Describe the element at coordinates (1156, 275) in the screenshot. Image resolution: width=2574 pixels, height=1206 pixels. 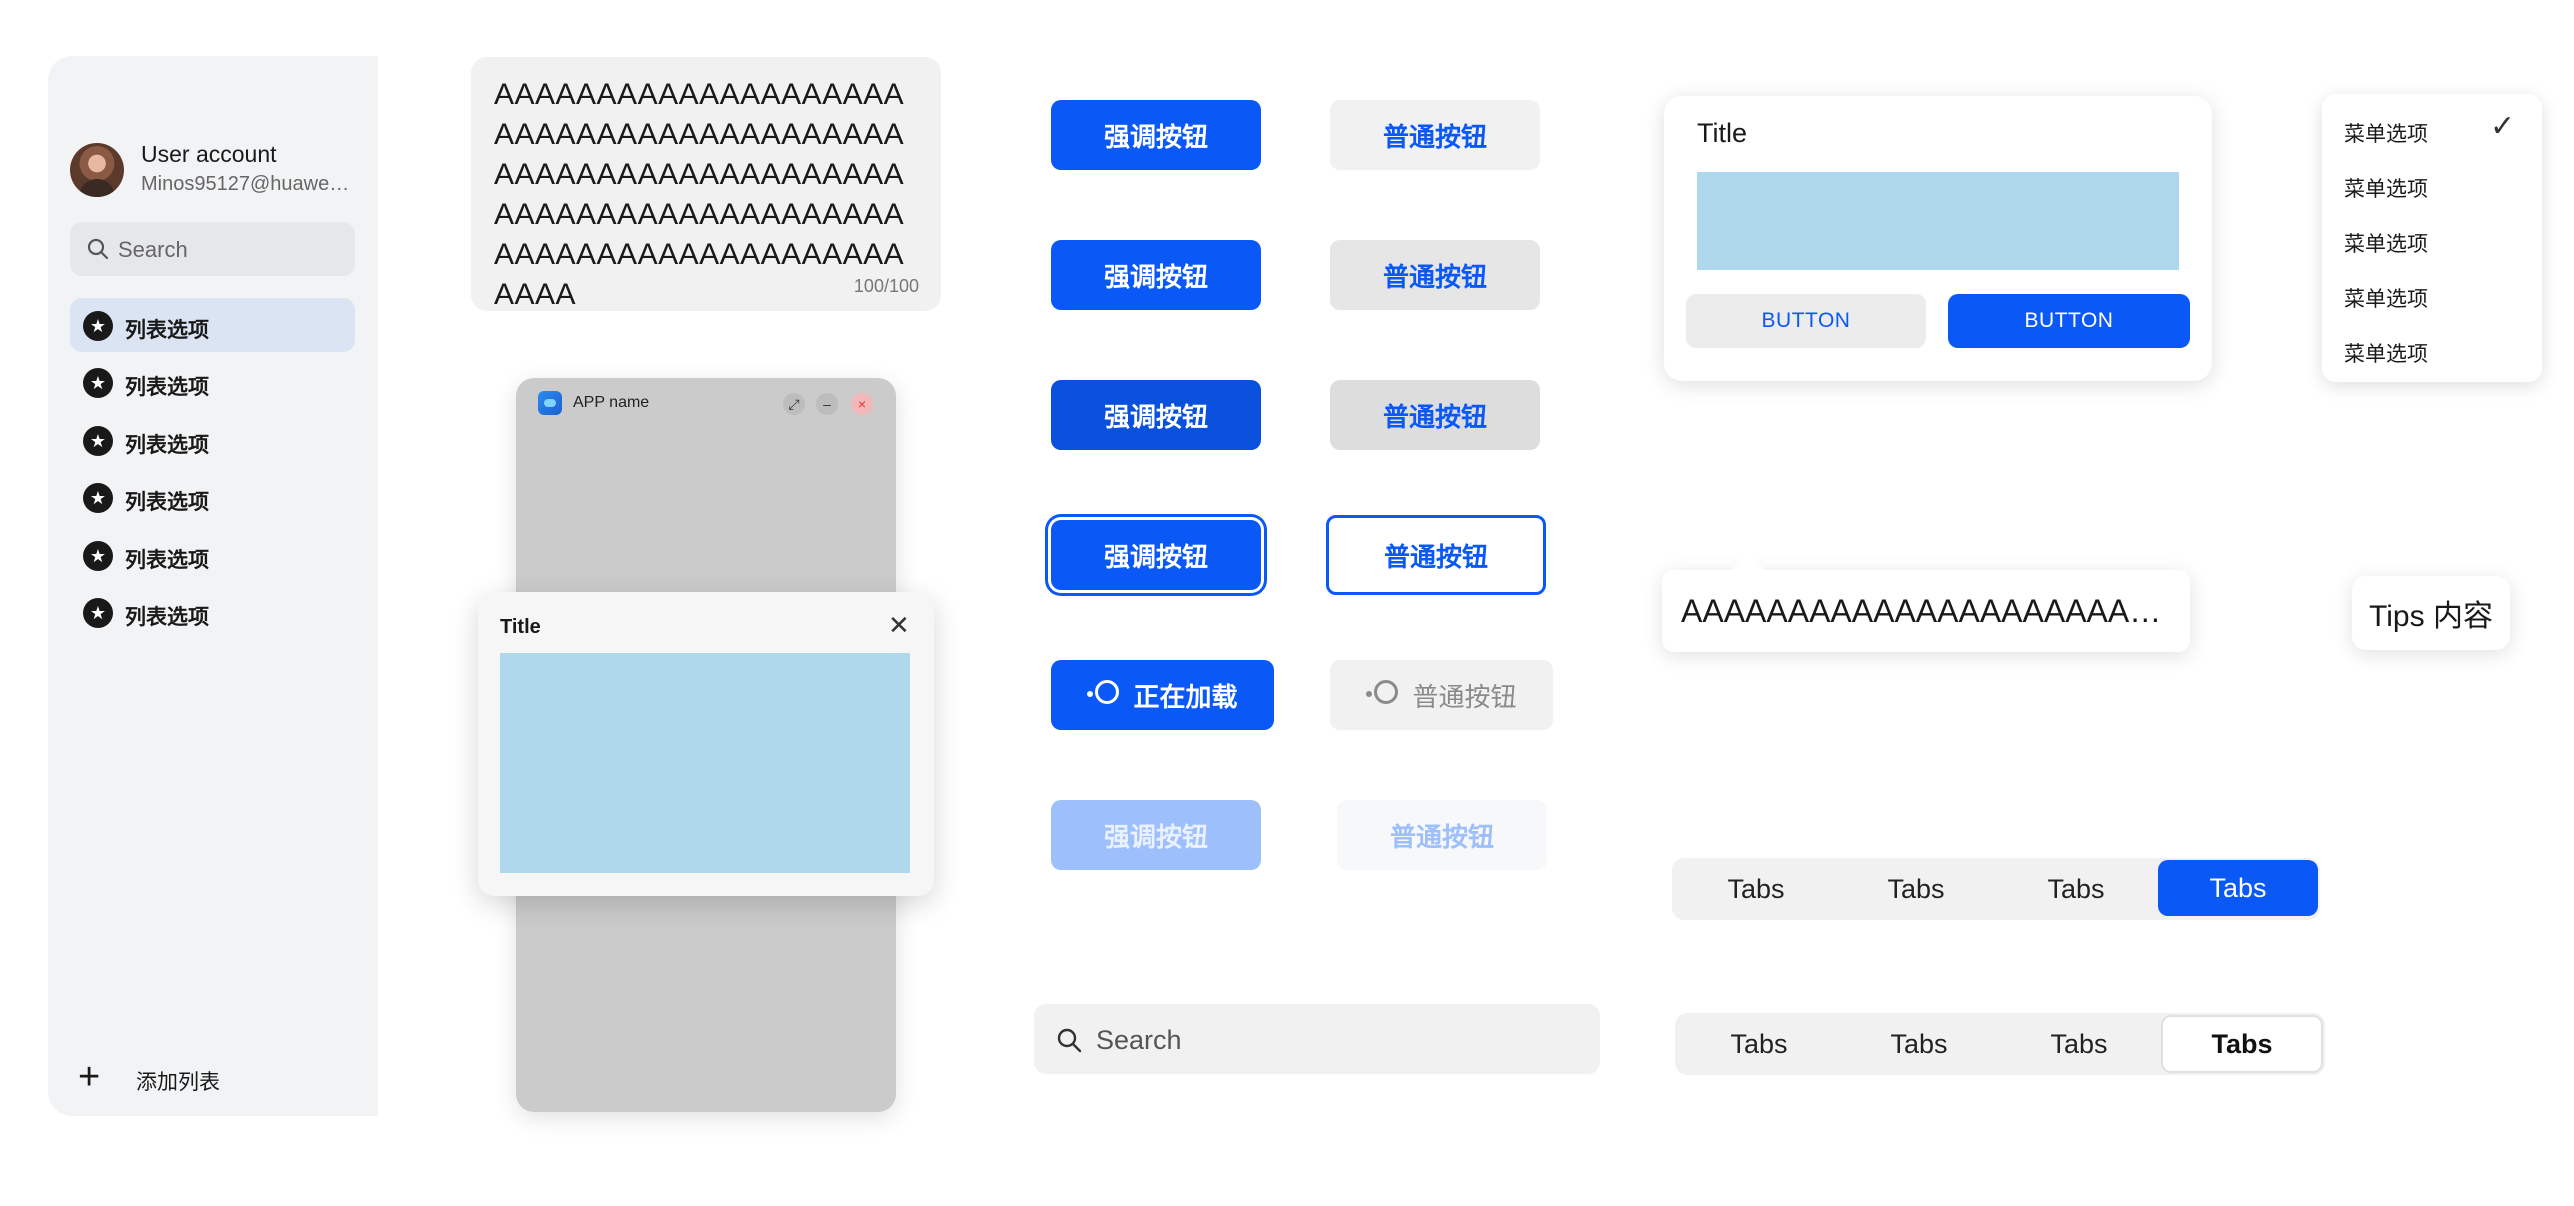
I see `emphasis-button-hover: 强调按钮` at that location.